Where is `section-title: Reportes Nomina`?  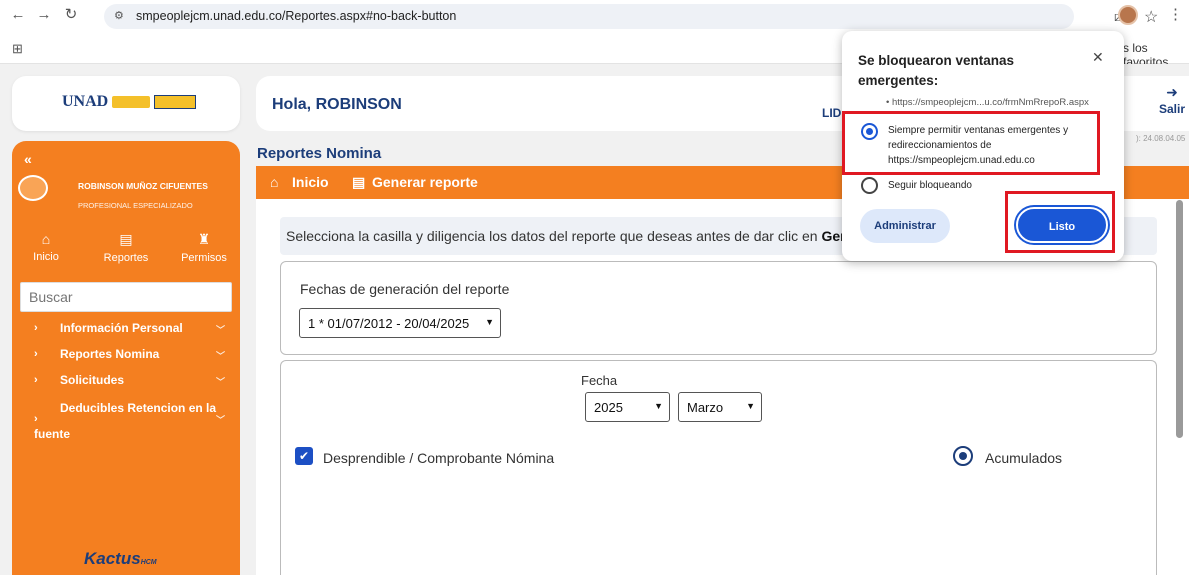
section-title: Reportes Nomina is located at coordinates (319, 153).